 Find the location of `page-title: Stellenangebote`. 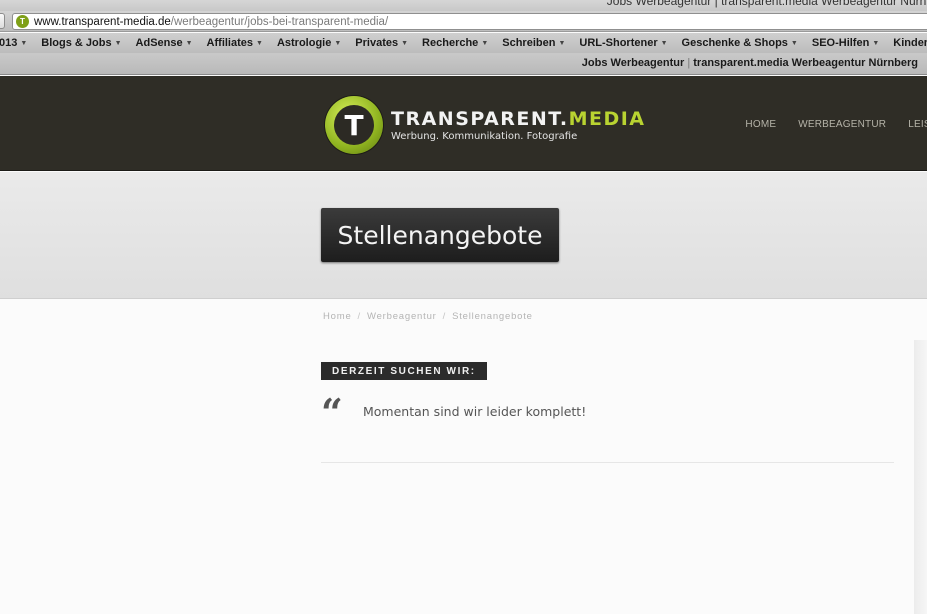

page-title: Stellenangebote is located at coordinates (440, 235).